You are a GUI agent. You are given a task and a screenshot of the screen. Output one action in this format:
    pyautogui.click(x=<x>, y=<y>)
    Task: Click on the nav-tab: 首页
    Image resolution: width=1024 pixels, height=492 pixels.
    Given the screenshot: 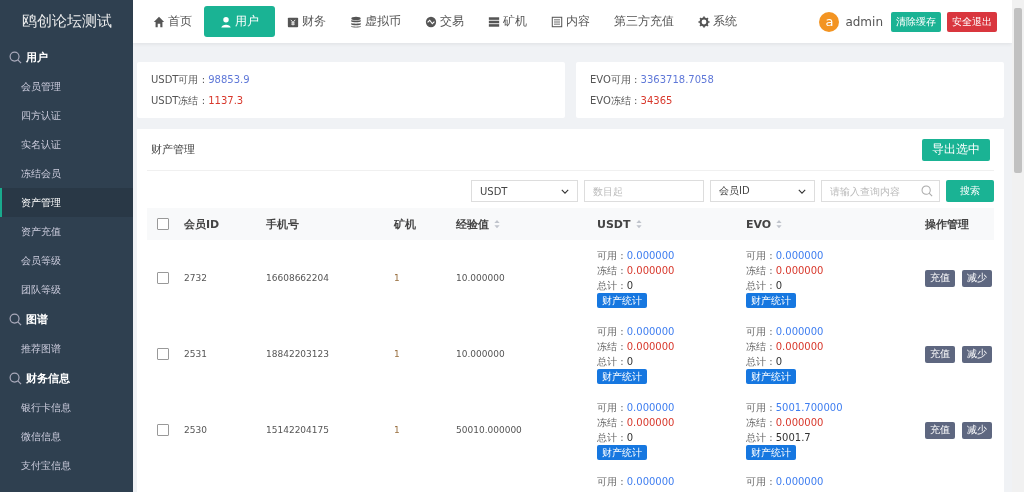 What is the action you would take?
    pyautogui.click(x=172, y=21)
    